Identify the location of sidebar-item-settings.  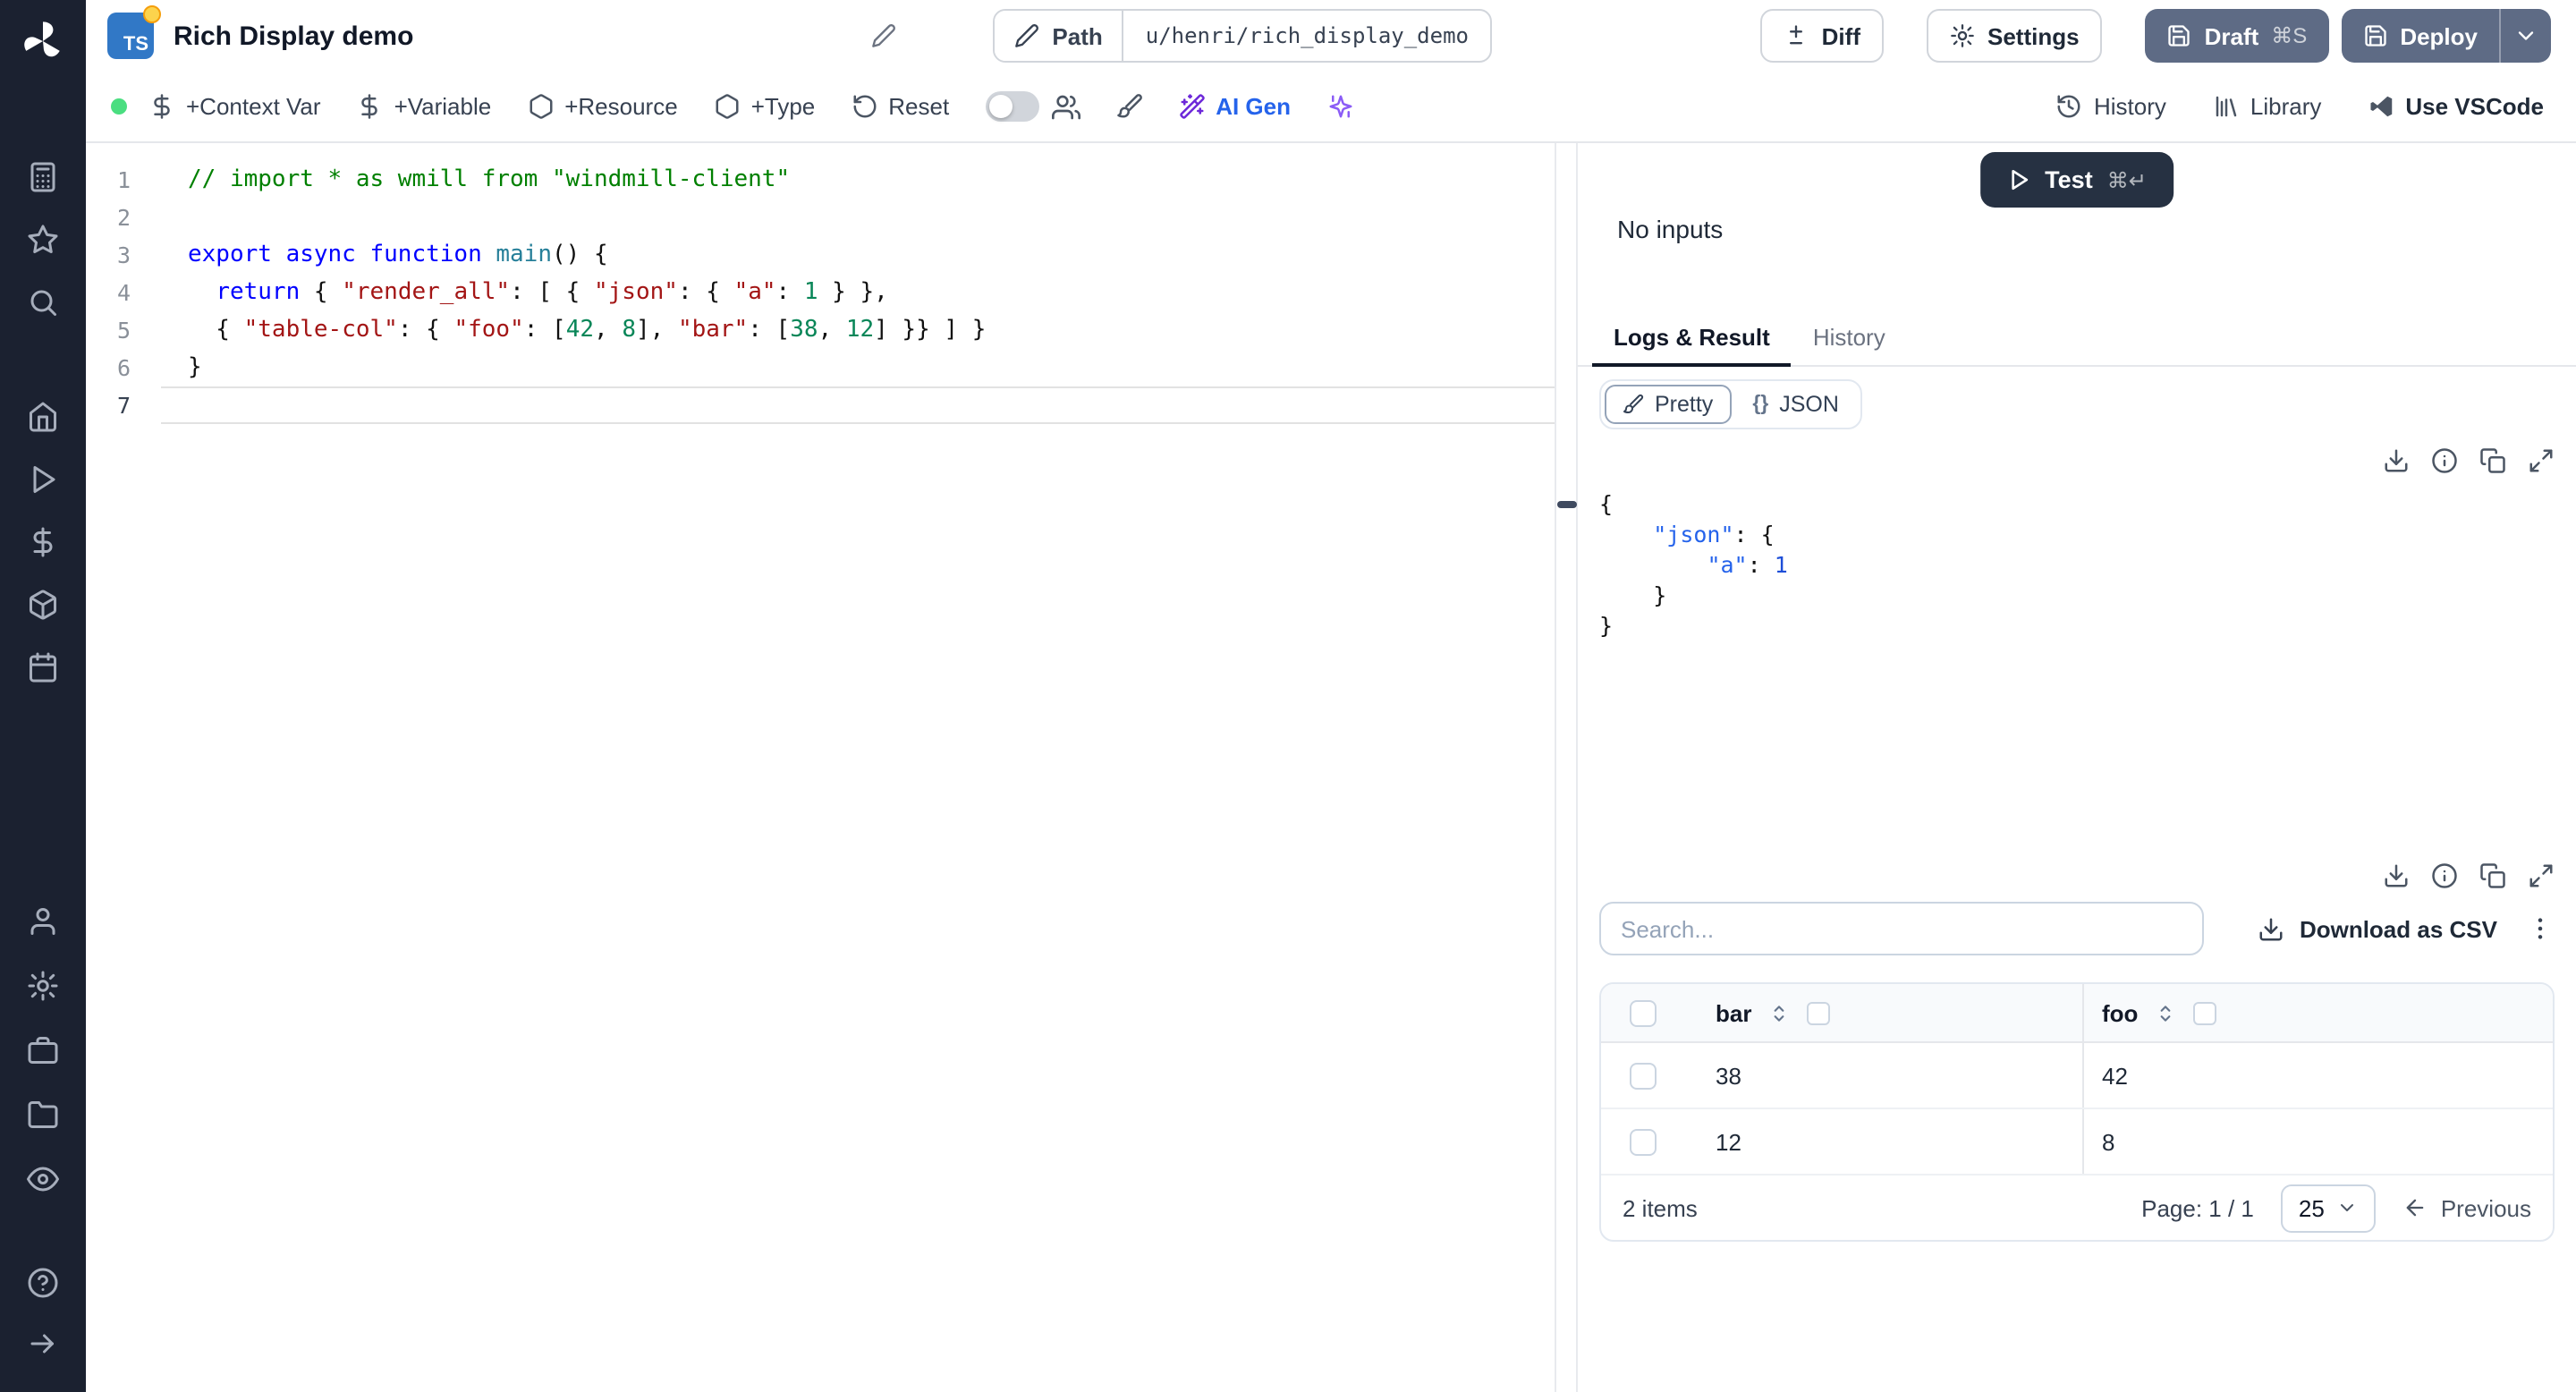
(43, 986).